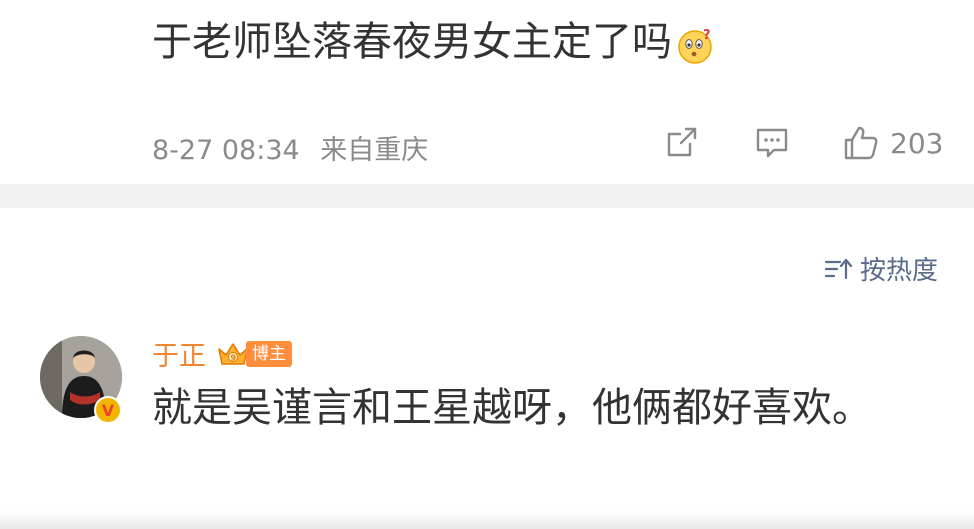  Describe the element at coordinates (549, 145) in the screenshot. I see `post-meta-row: 8-27 08:34 来自重庆 203` at that location.